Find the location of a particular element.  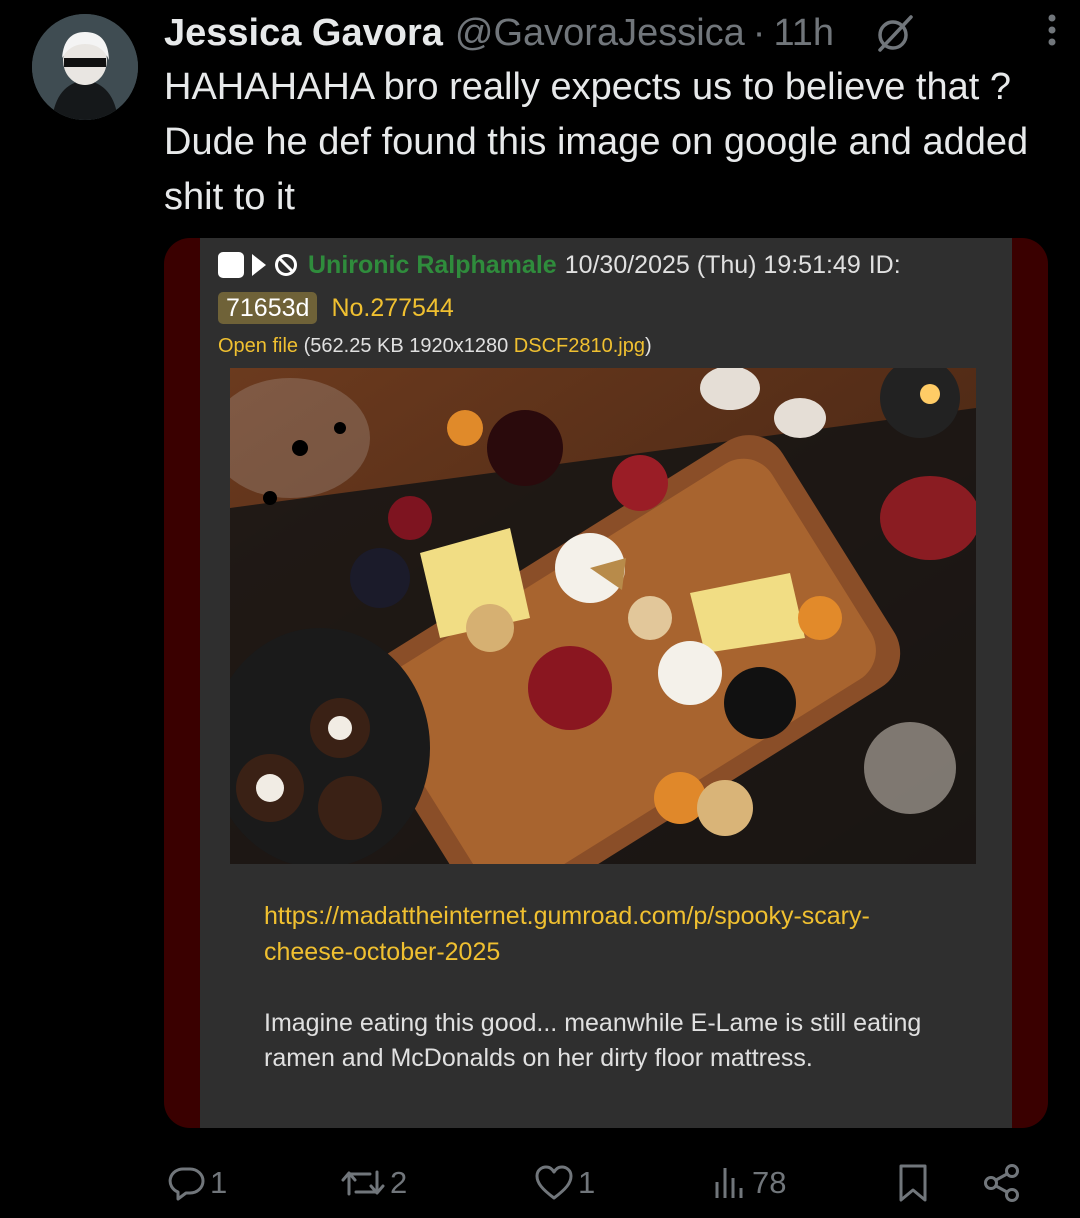

share-button is located at coordinates (1002, 1183).